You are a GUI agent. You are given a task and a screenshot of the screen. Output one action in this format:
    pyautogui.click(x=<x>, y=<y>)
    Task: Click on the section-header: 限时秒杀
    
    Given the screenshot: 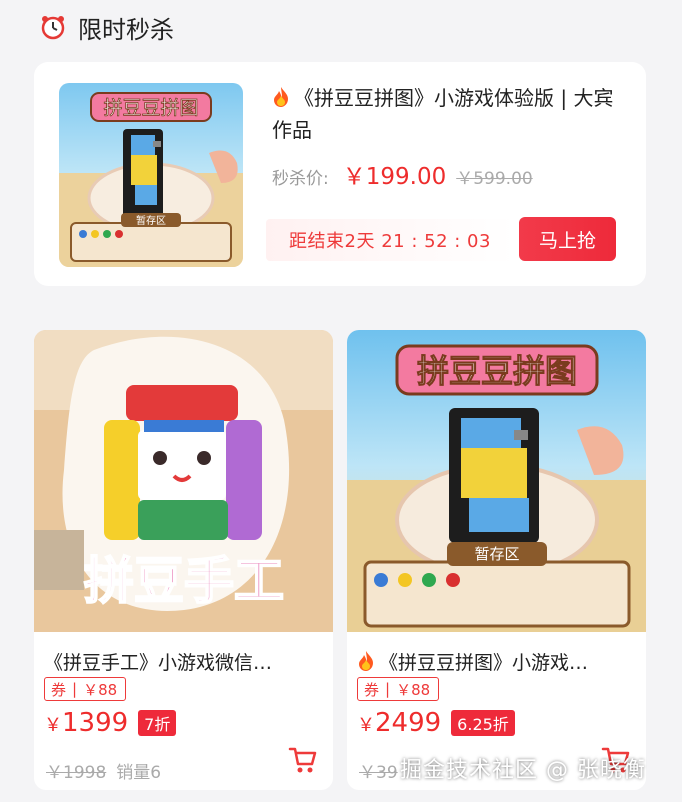 What is the action you would take?
    pyautogui.click(x=107, y=27)
    